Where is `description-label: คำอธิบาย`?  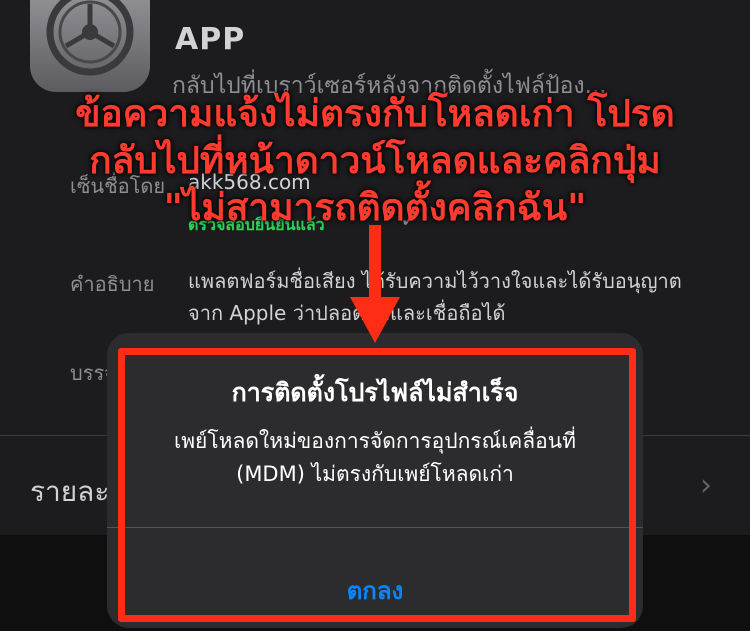
description-label: คำอธิบาย is located at coordinates (112, 284).